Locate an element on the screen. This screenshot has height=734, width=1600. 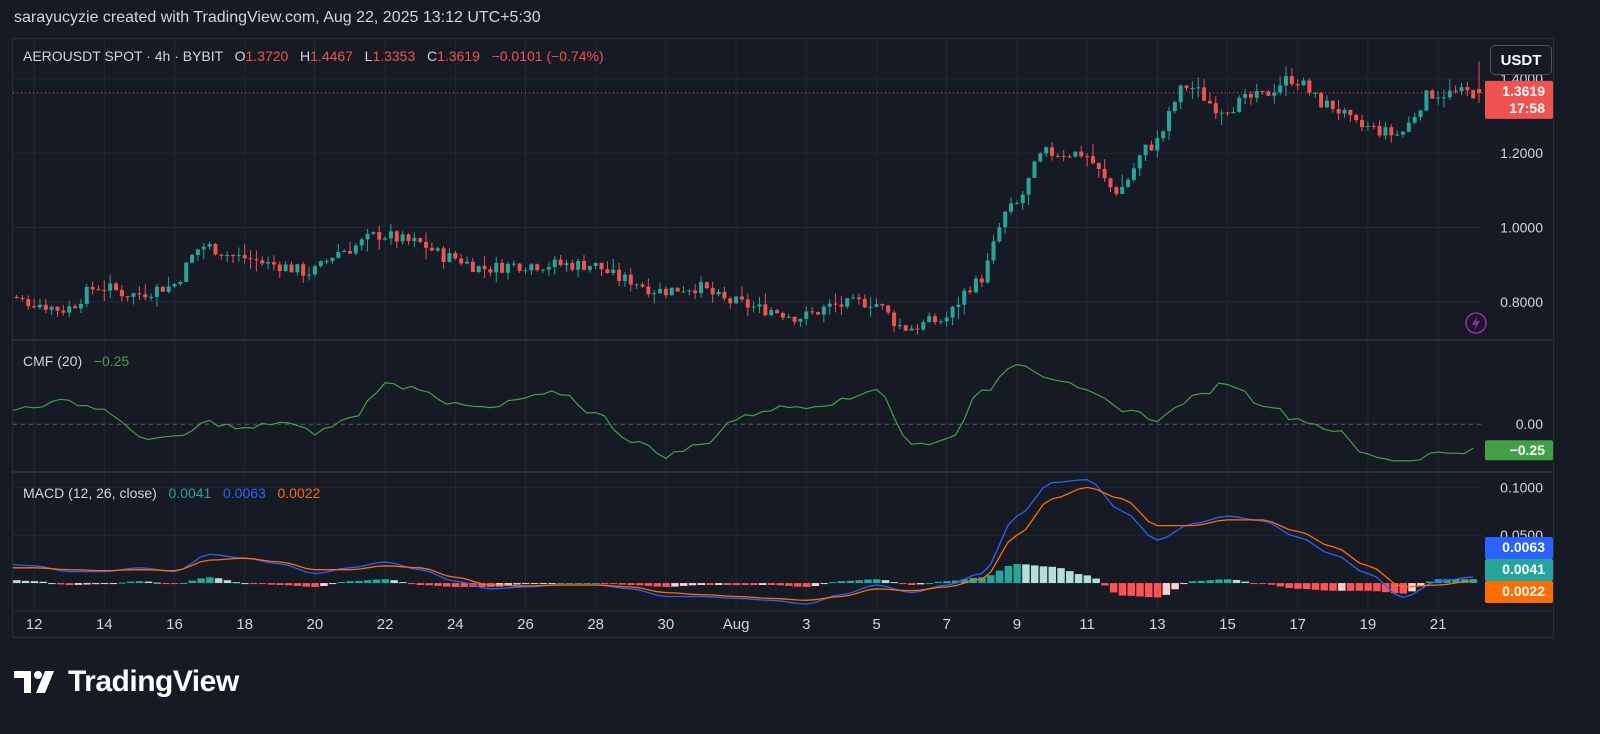
high-value: 1.4467 is located at coordinates (331, 56).